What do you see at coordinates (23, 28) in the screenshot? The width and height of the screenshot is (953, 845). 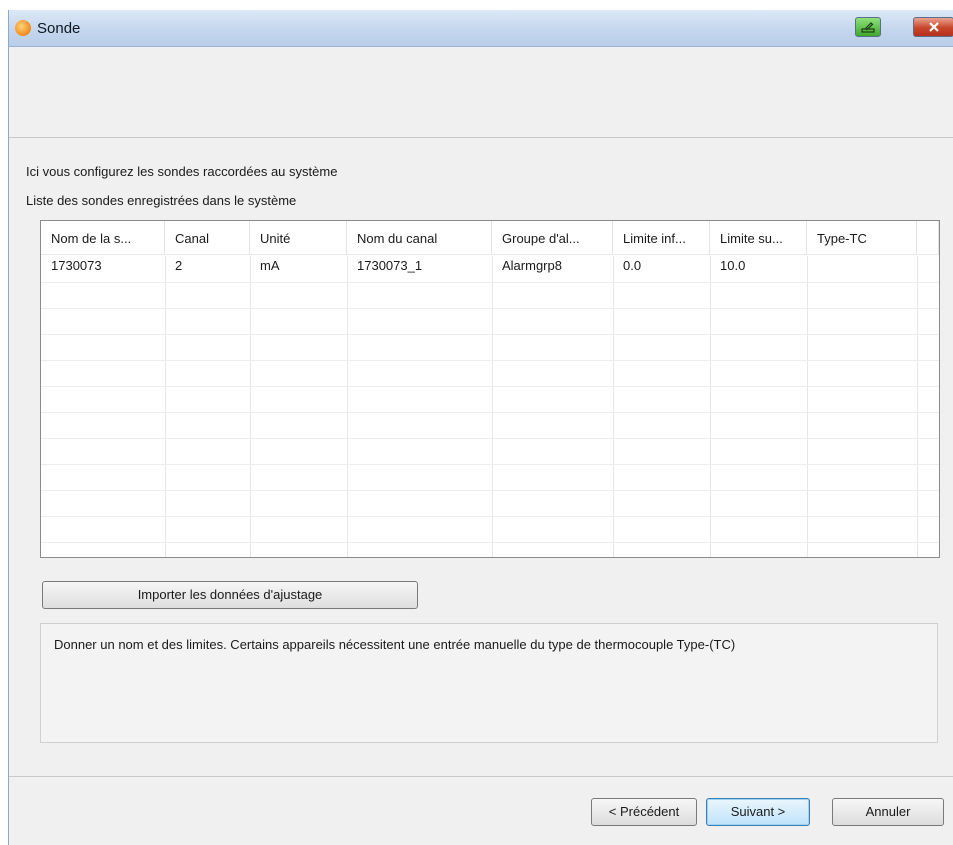 I see `app-logo-icon` at bounding box center [23, 28].